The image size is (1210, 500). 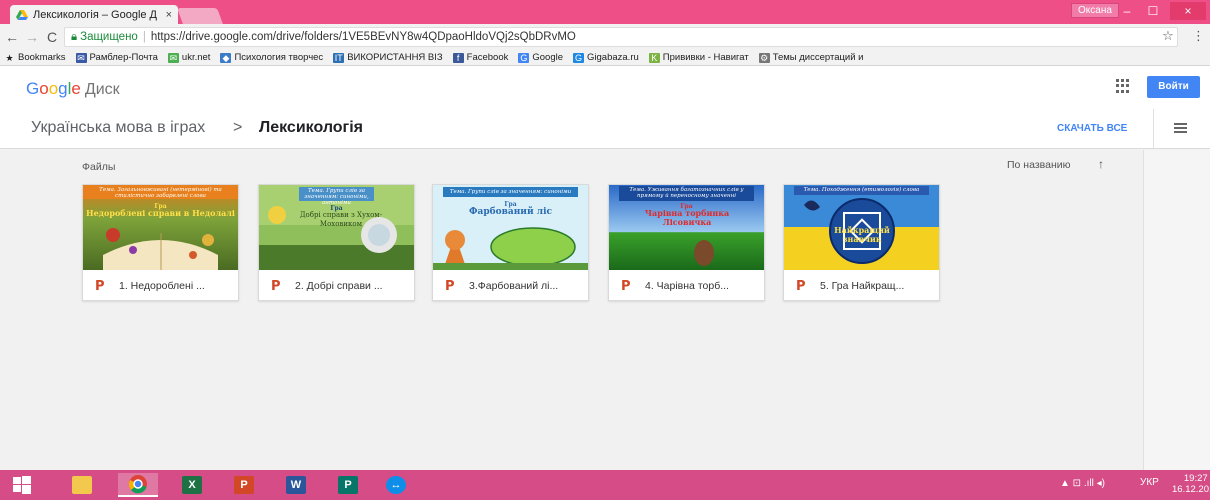 I want to click on star-icon: ★, so click(x=9, y=57).